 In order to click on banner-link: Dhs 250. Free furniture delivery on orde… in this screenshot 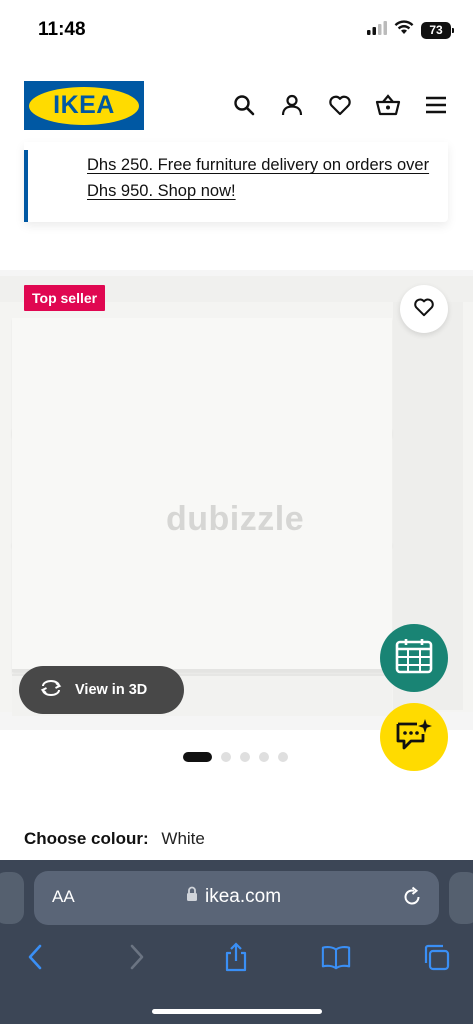, I will do `click(259, 178)`.